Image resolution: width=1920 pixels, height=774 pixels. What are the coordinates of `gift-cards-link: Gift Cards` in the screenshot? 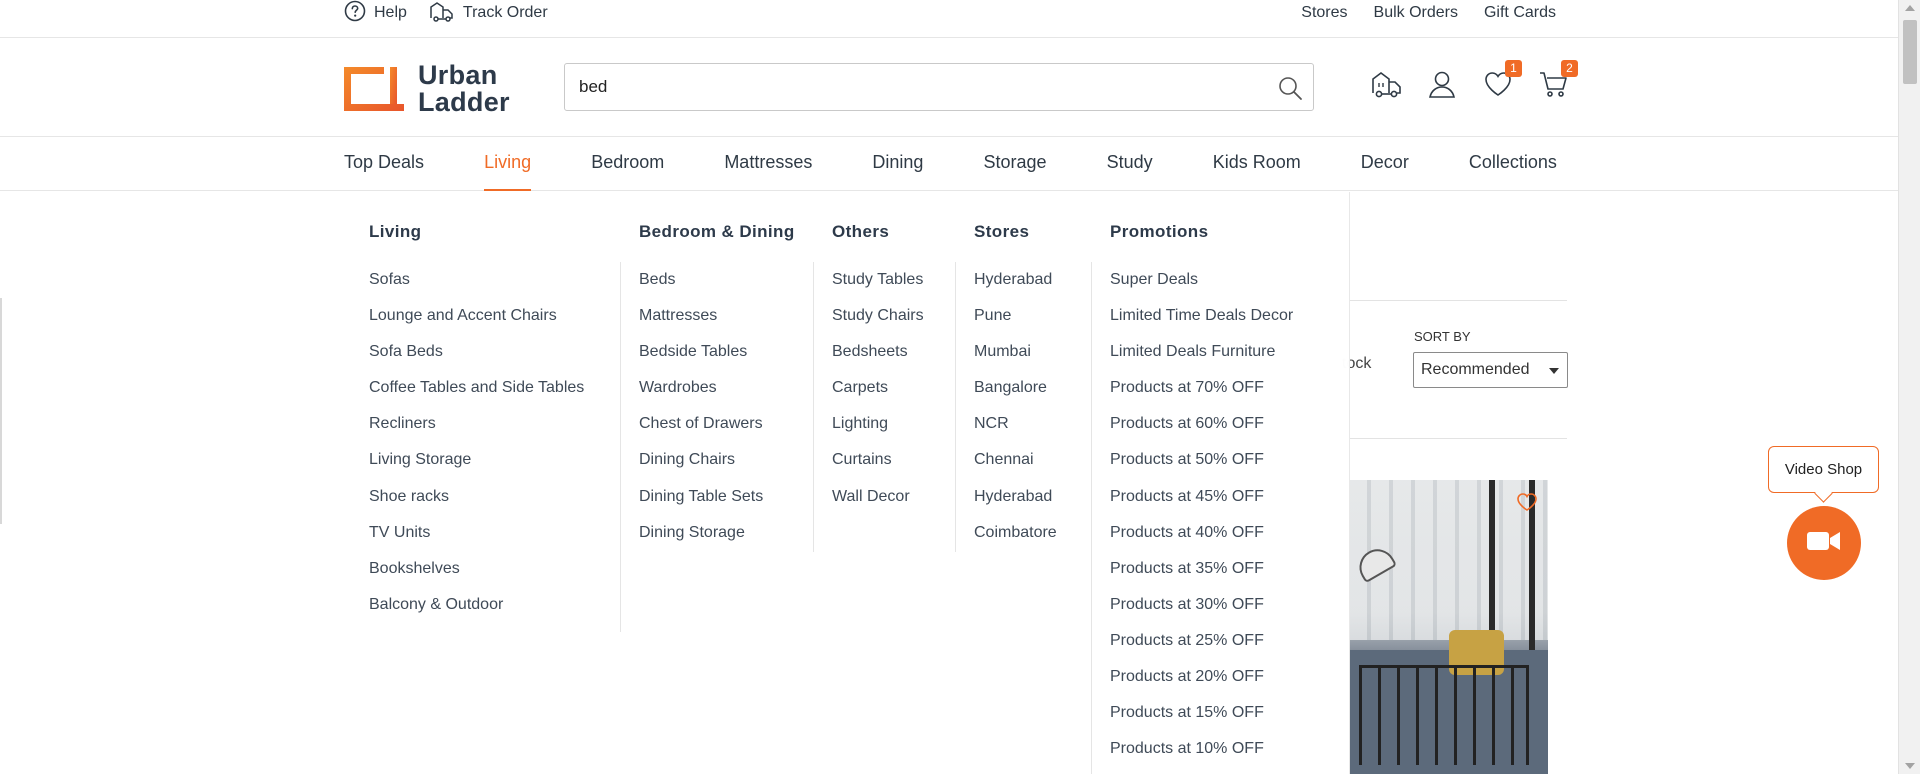 It's located at (1520, 13).